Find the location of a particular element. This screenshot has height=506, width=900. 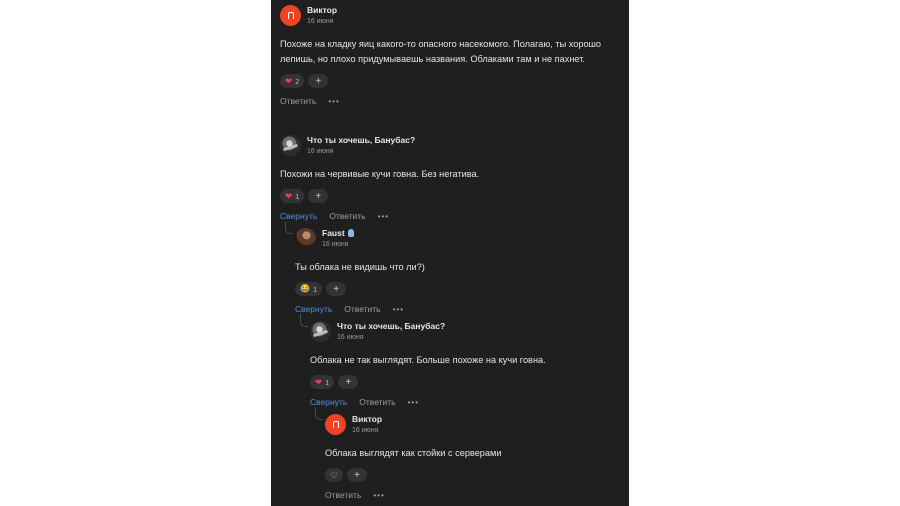

reaction-heart: ❤ 2 is located at coordinates (292, 81).